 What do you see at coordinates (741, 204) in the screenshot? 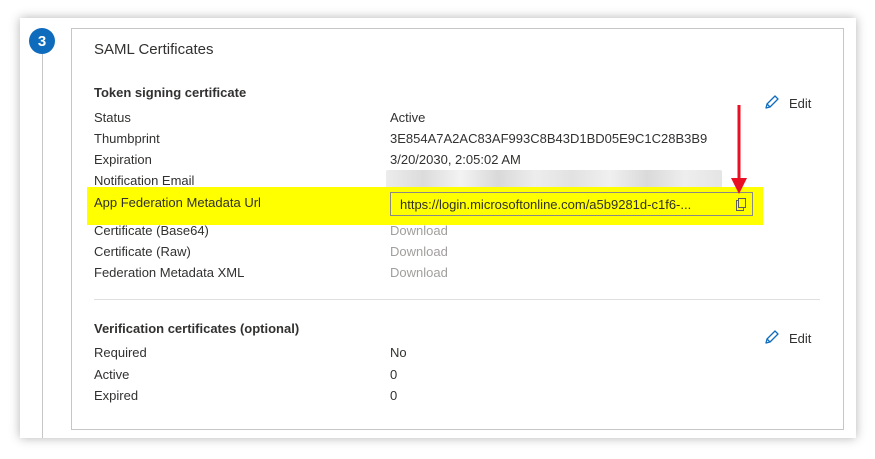
I see `copy-icon` at bounding box center [741, 204].